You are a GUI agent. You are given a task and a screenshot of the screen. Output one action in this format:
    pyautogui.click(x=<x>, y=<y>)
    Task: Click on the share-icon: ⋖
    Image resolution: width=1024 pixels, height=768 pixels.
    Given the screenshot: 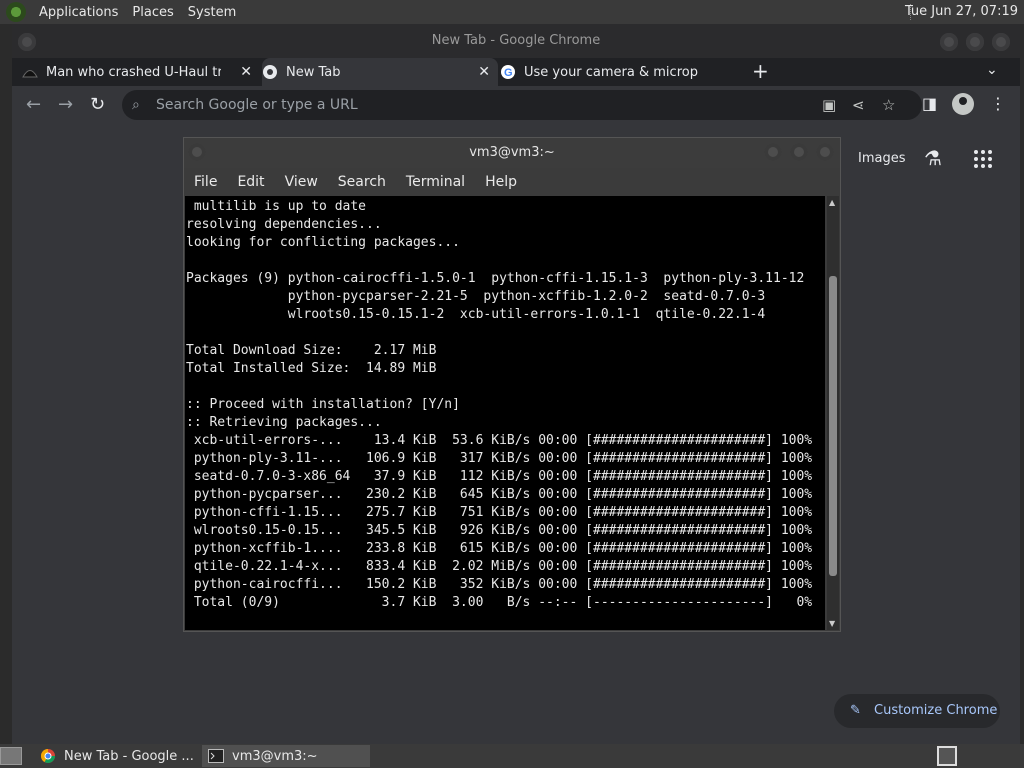 What is the action you would take?
    pyautogui.click(x=858, y=105)
    